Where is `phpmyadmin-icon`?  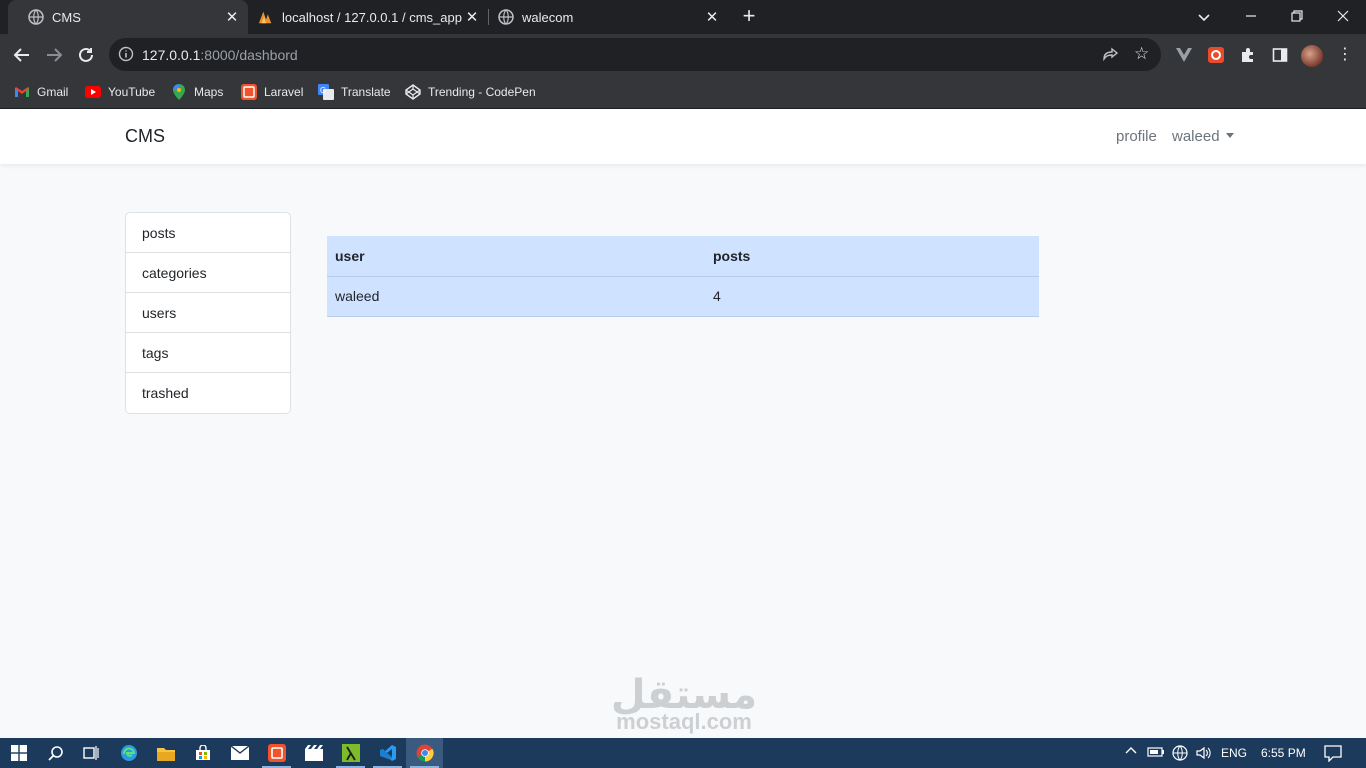
phpmyadmin-icon is located at coordinates (266, 17).